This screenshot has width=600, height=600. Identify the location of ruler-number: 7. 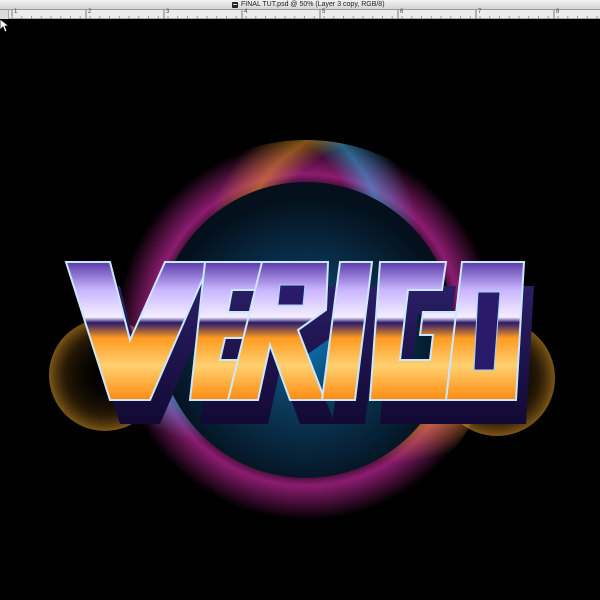
(480, 12).